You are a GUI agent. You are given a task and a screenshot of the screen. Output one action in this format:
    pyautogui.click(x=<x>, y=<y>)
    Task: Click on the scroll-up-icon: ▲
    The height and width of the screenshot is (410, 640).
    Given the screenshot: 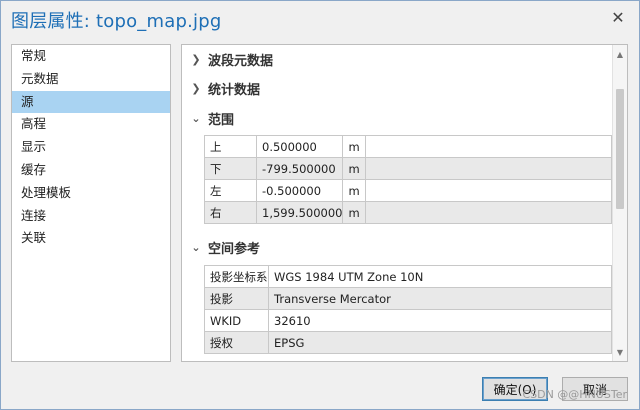 What is the action you would take?
    pyautogui.click(x=620, y=54)
    